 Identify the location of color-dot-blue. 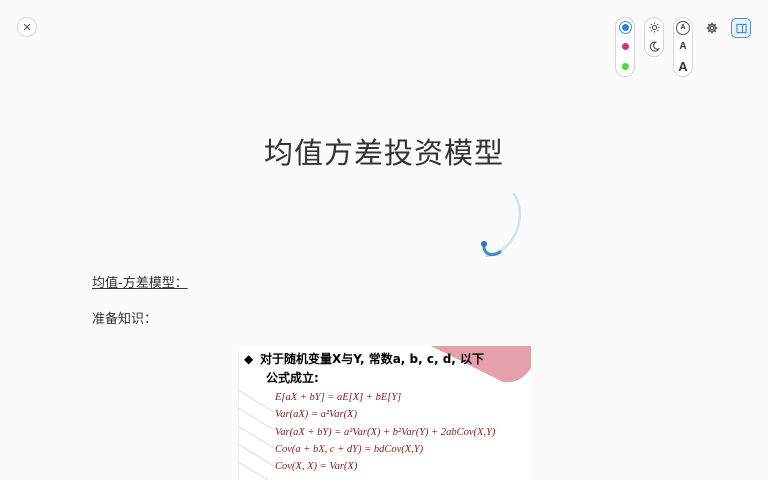
(625, 28).